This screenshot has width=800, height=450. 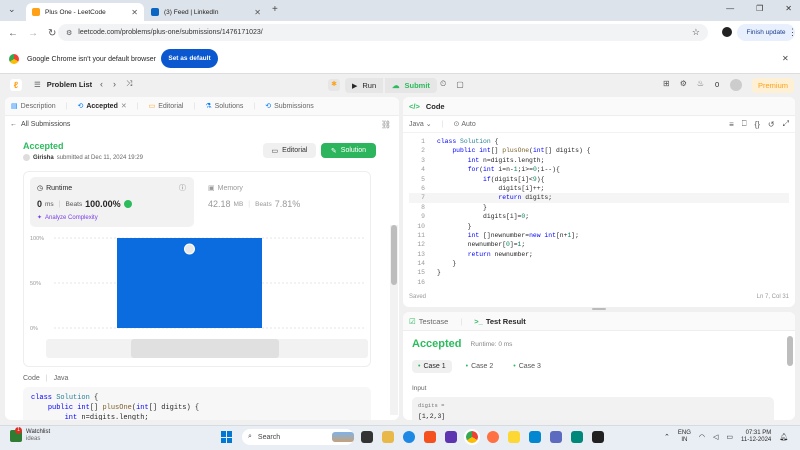 I want to click on tab-test-result: >_ Test Result, so click(x=499, y=321).